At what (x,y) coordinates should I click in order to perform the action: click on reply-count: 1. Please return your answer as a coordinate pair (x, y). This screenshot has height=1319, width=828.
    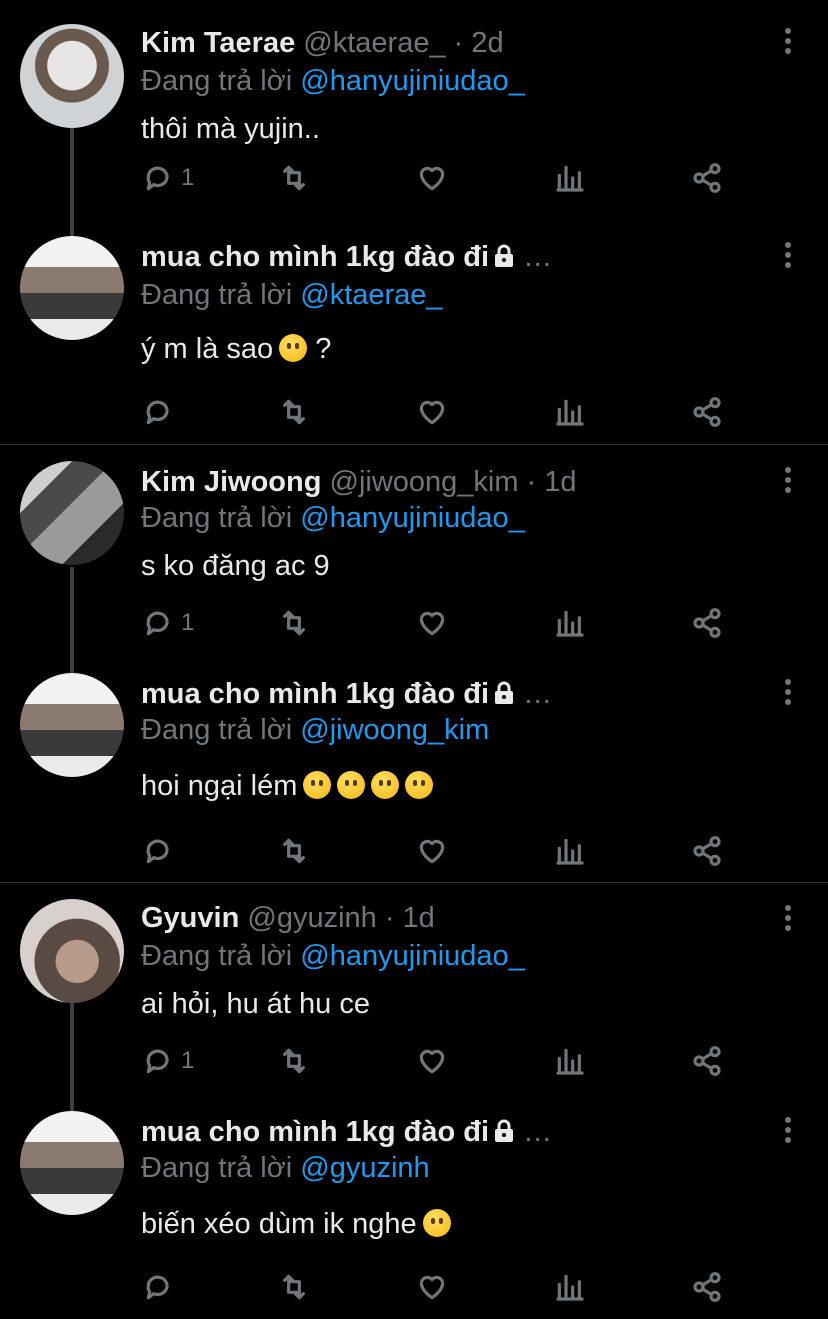
    Looking at the image, I should click on (188, 177).